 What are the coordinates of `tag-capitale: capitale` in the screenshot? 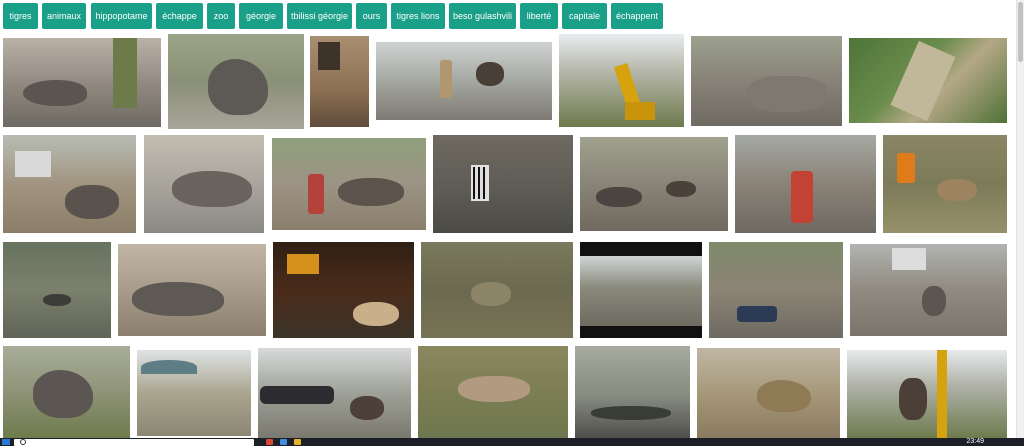 It's located at (584, 16).